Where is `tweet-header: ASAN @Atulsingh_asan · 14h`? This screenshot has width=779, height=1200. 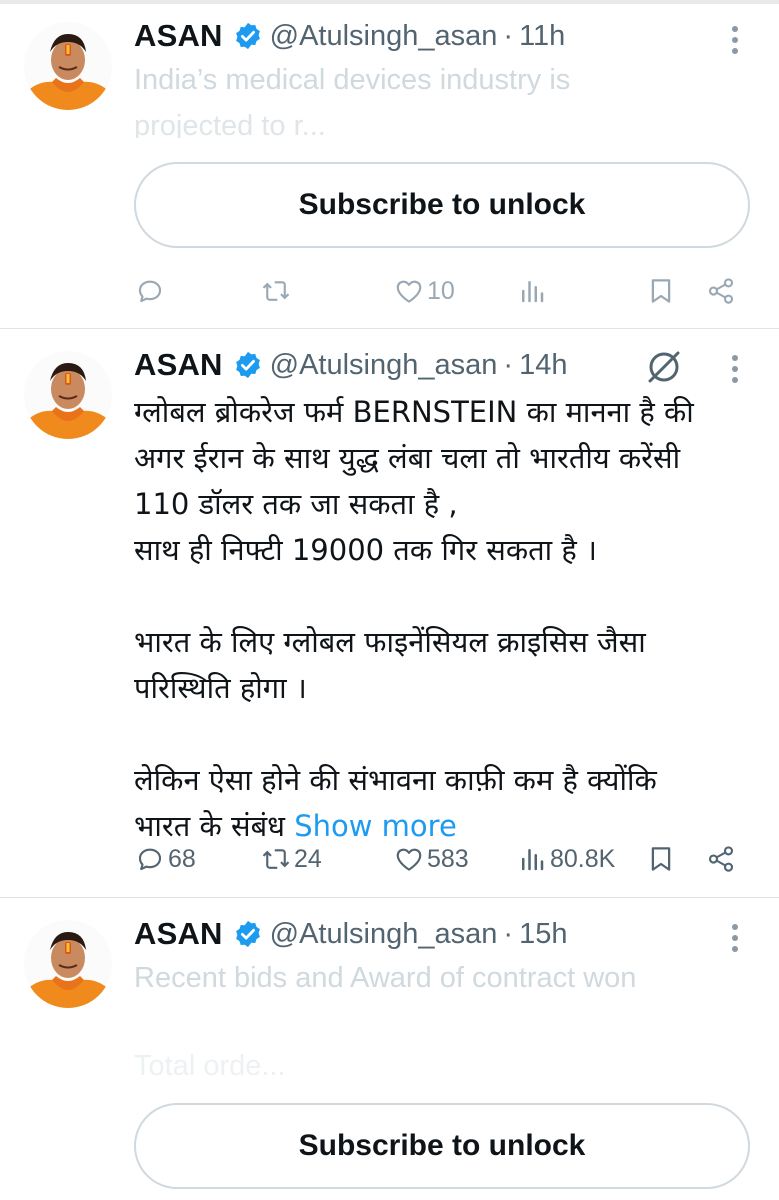 tweet-header: ASAN @Atulsingh_asan · 14h is located at coordinates (350, 365).